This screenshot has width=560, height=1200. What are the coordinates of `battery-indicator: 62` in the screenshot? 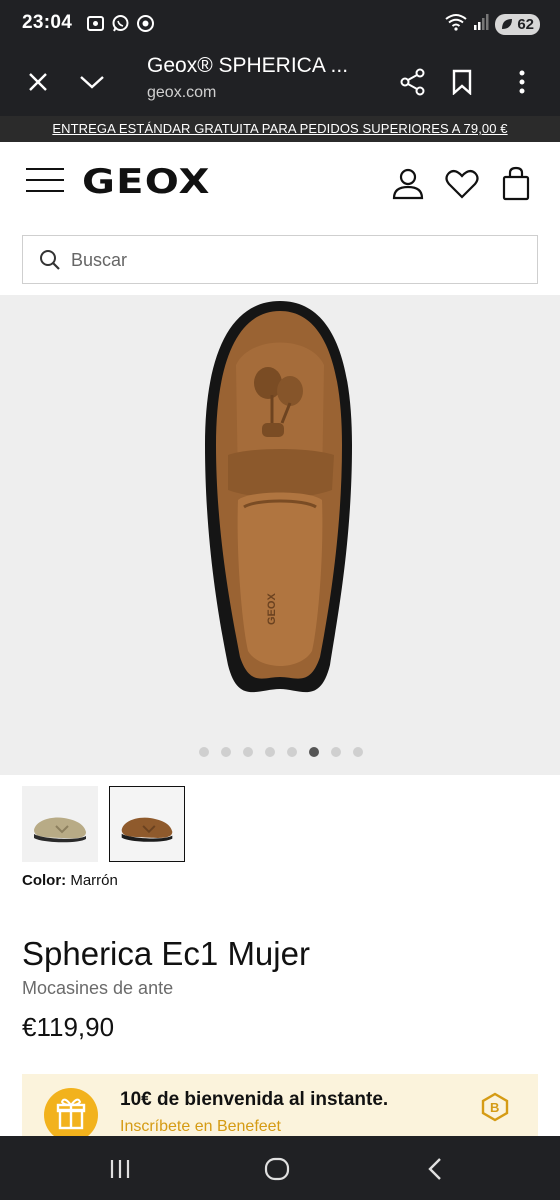 It's located at (517, 24).